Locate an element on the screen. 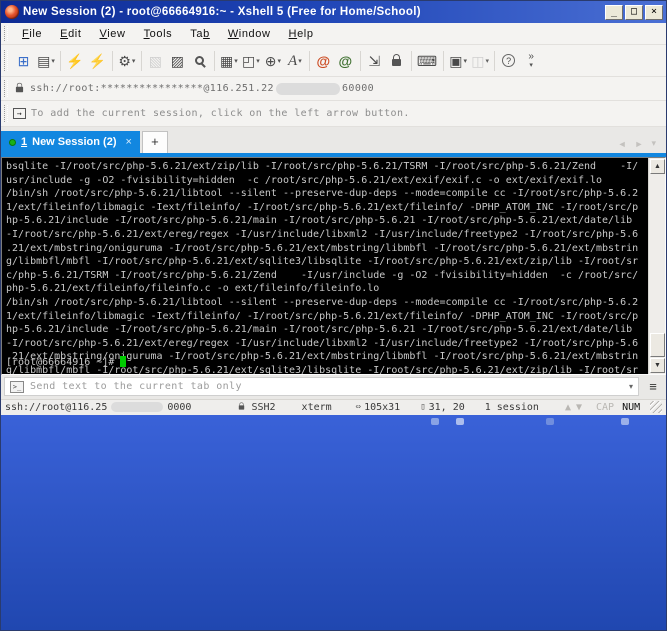 Image resolution: width=667 pixels, height=631 pixels. menu-item-help: Help is located at coordinates (301, 34).